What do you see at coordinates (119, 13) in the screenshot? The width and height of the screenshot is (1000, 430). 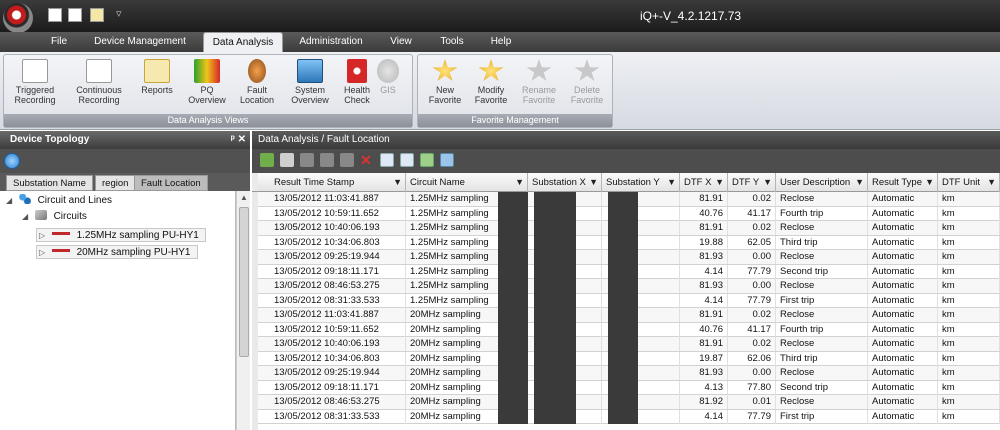 I see `qat-customize-icon: ▿` at bounding box center [119, 13].